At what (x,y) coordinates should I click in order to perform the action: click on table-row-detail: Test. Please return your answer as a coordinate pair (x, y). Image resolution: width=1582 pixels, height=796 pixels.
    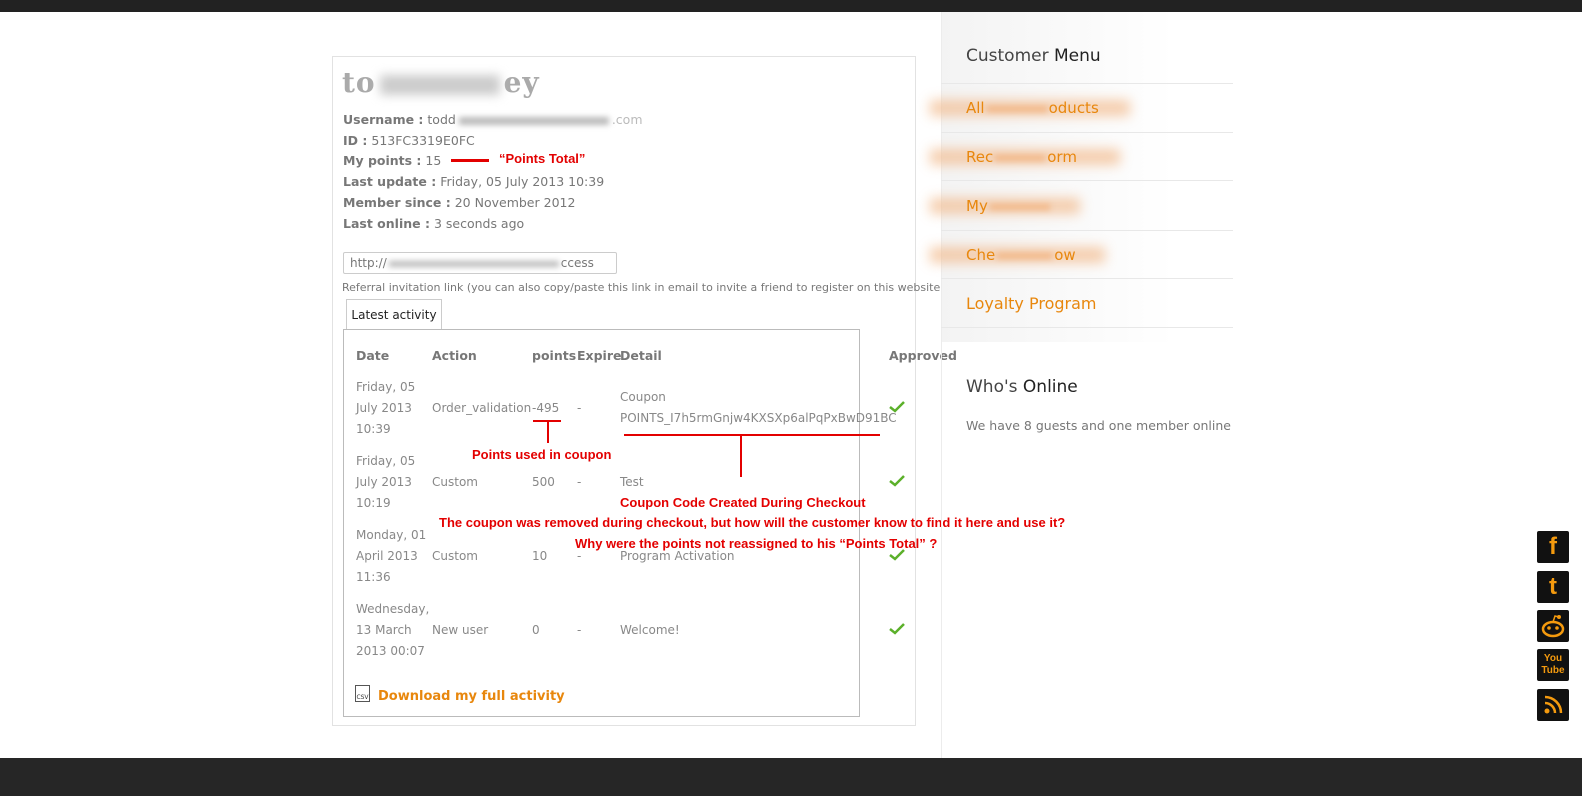
    Looking at the image, I should click on (632, 482).